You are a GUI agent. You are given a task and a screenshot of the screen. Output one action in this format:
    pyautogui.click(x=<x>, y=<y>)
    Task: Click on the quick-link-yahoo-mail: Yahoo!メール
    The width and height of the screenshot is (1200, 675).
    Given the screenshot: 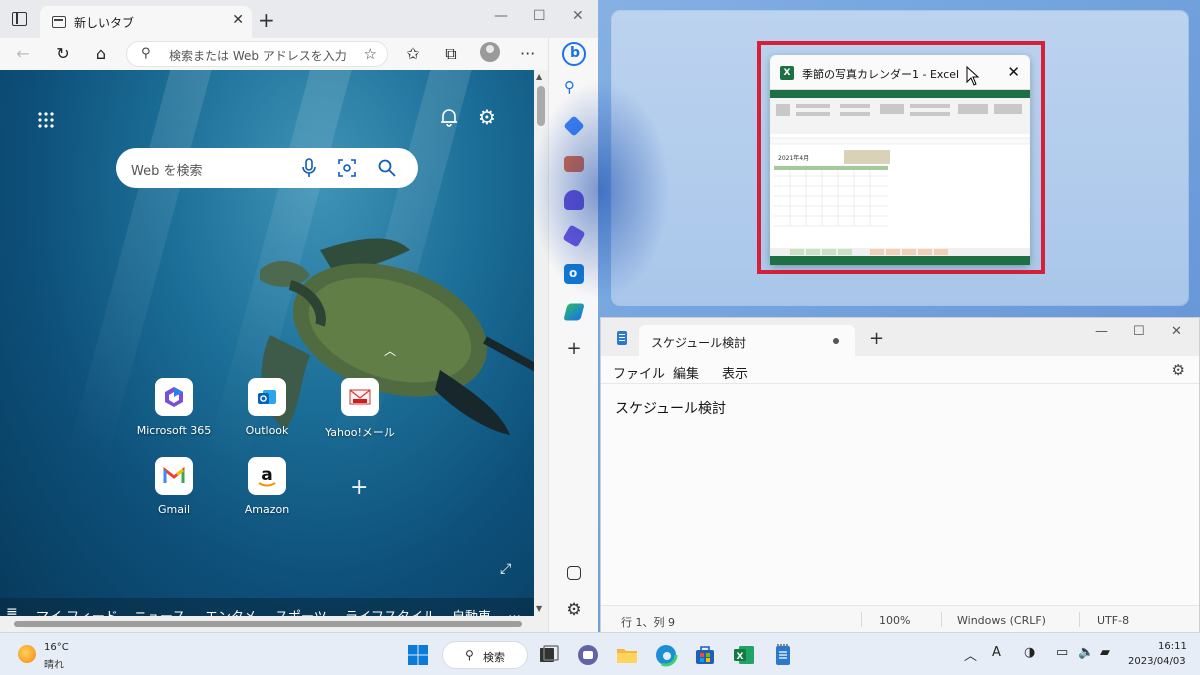 What is the action you would take?
    pyautogui.click(x=360, y=409)
    